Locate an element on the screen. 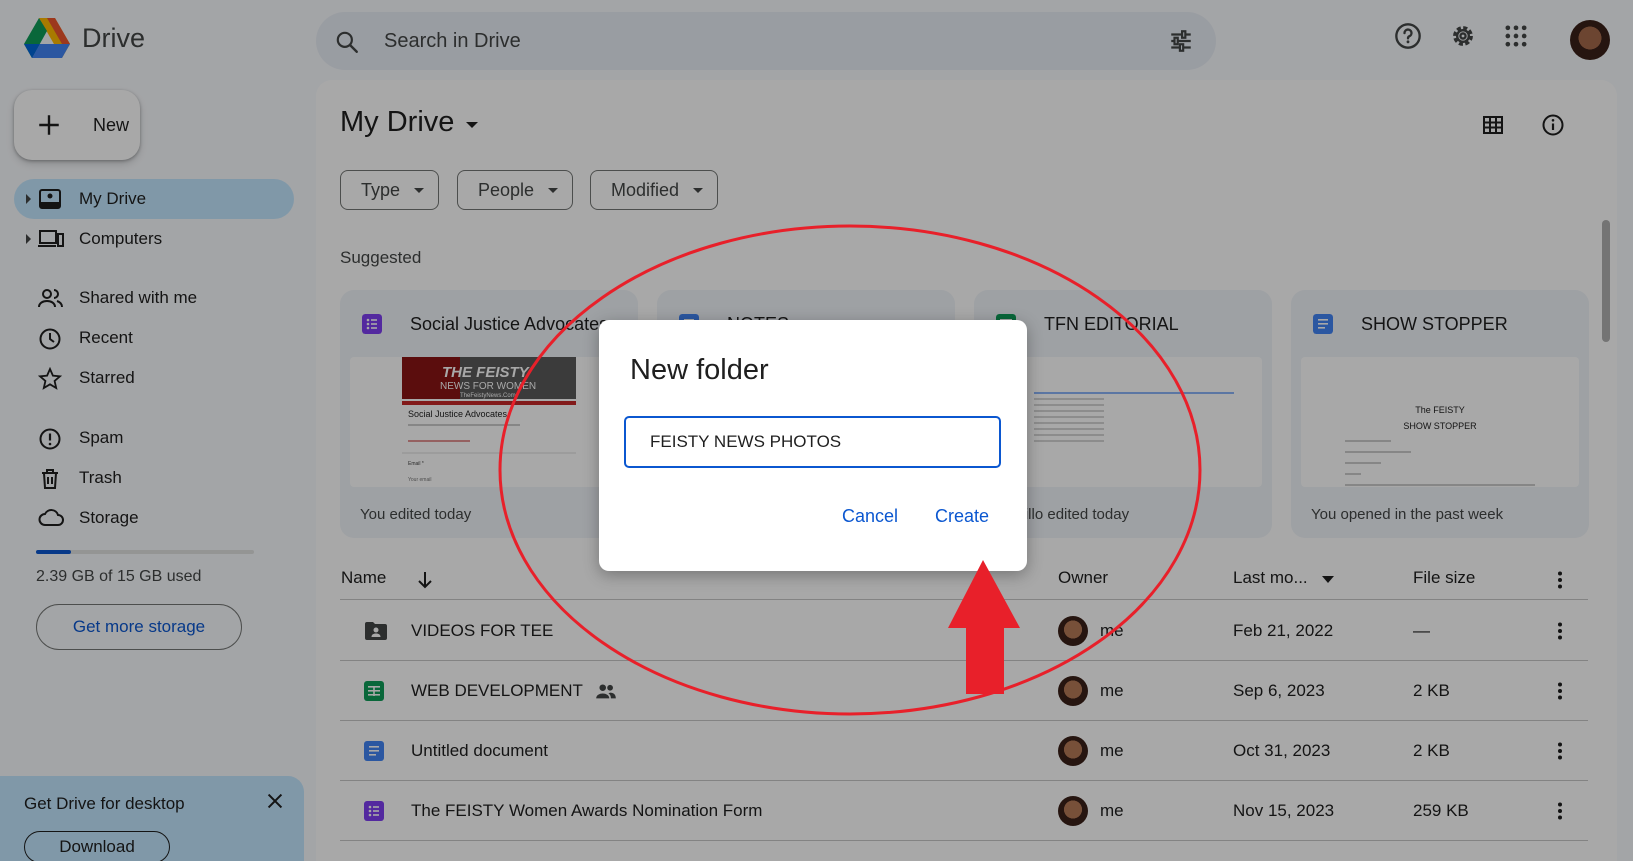 This screenshot has height=861, width=1633. create-button: Create is located at coordinates (962, 516).